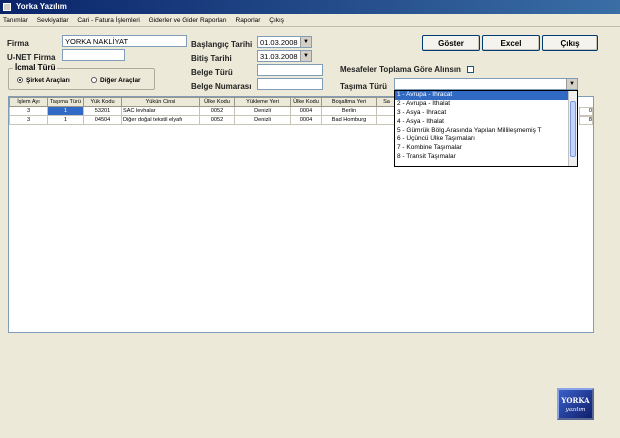 This screenshot has width=620, height=438. I want to click on firma-field: YORKA NAKLİYAT, so click(124, 41).